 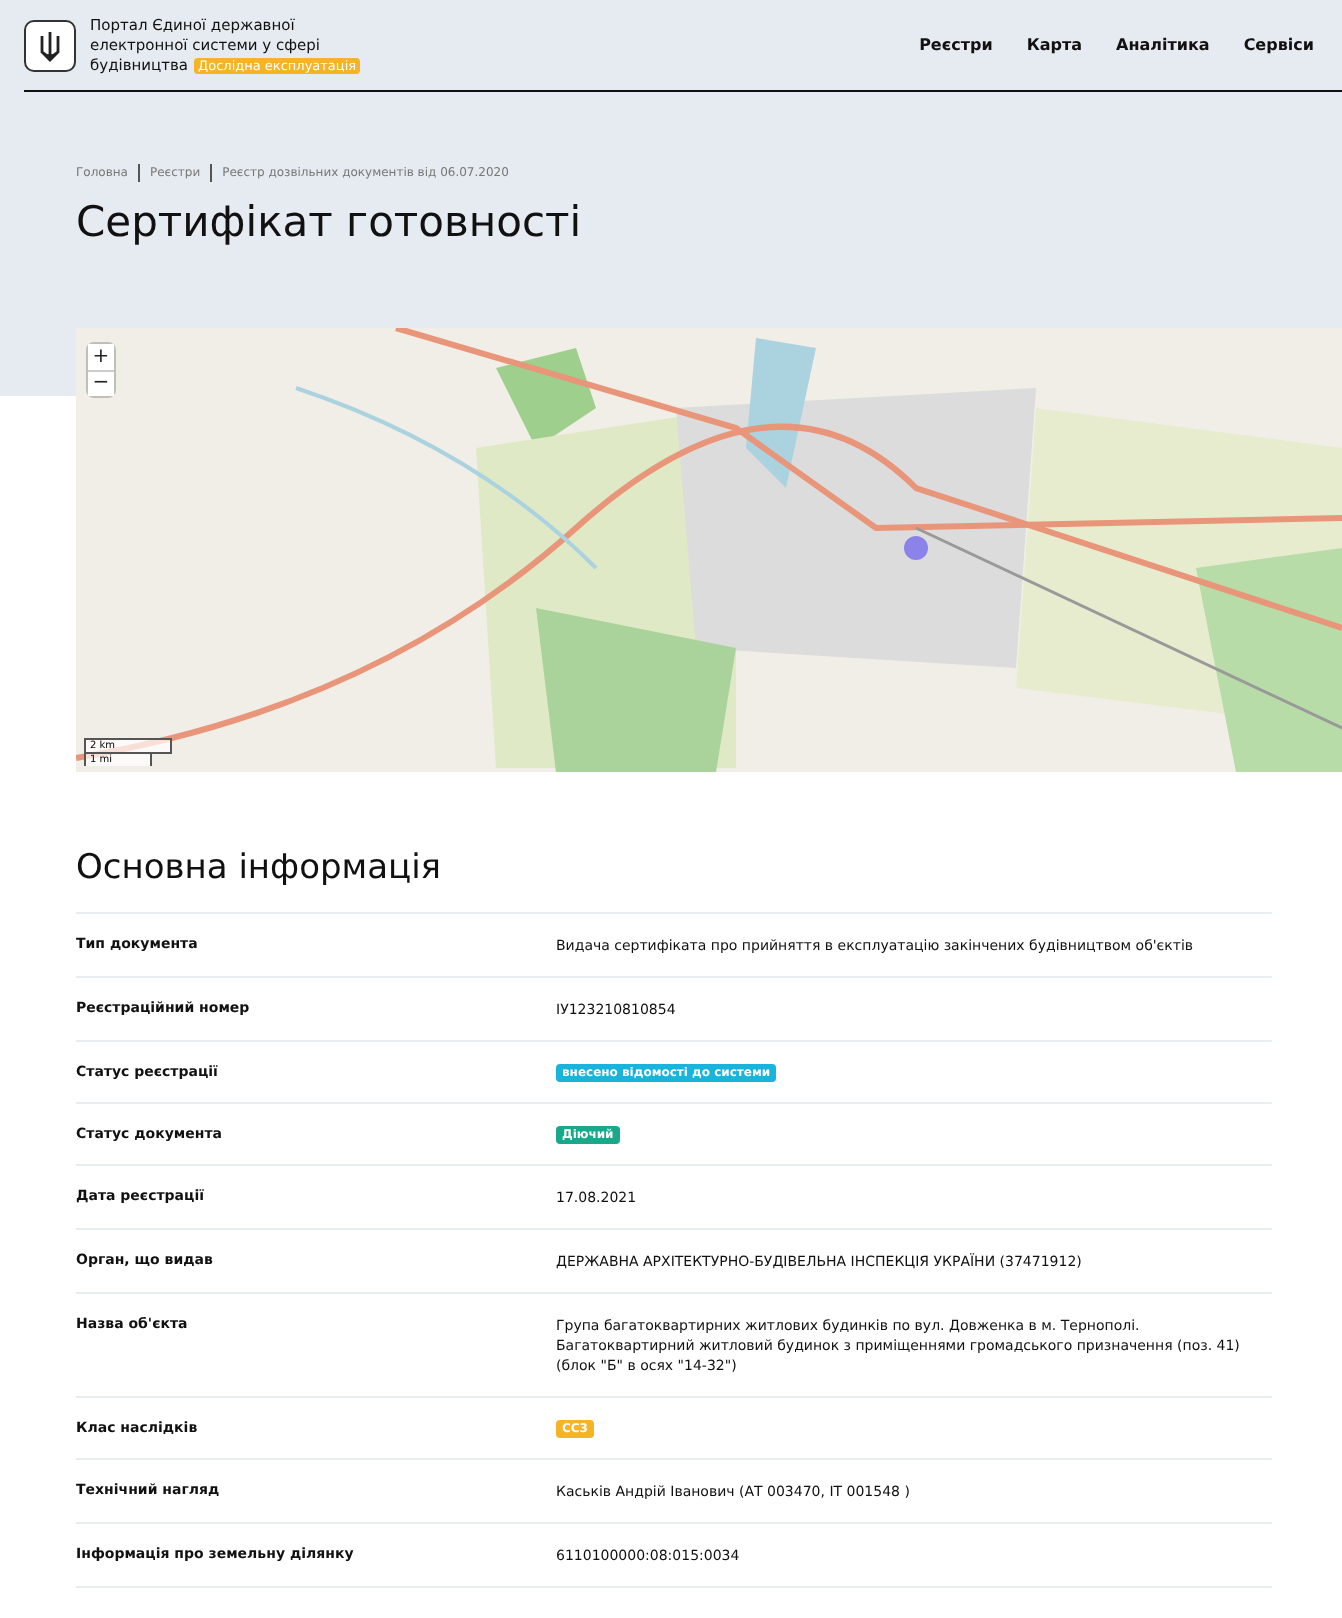 What do you see at coordinates (1278, 45) in the screenshot?
I see `nav-link: Сервіси` at bounding box center [1278, 45].